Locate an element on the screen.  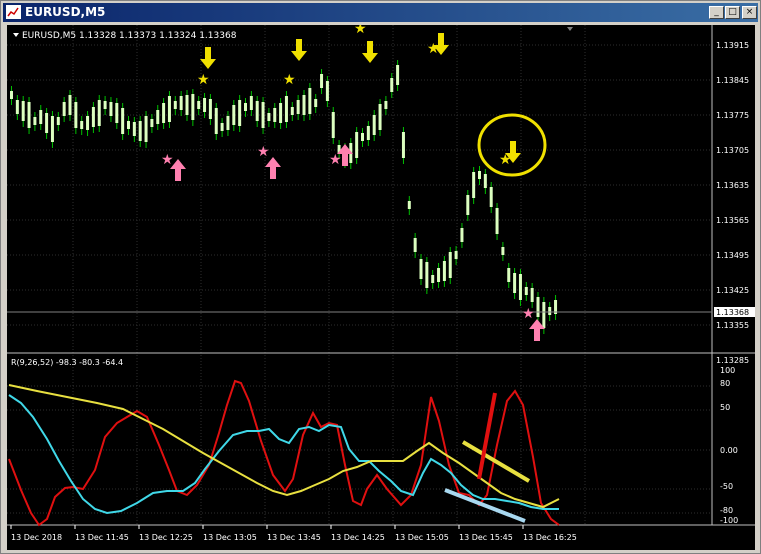
price-tick-label: 1.13355 is located at coordinates (732, 325).